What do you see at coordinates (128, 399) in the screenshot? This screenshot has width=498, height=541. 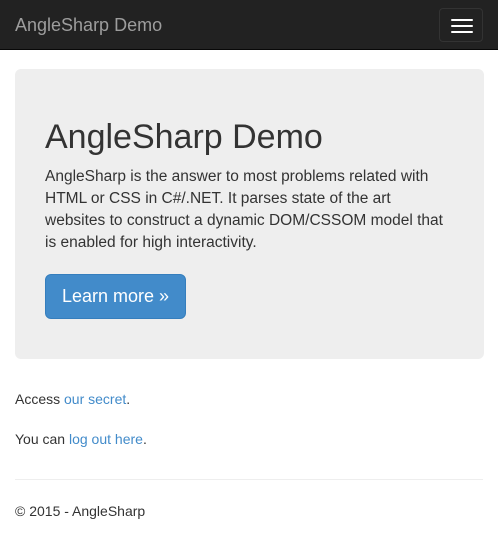 I see `secret-suffix: .` at bounding box center [128, 399].